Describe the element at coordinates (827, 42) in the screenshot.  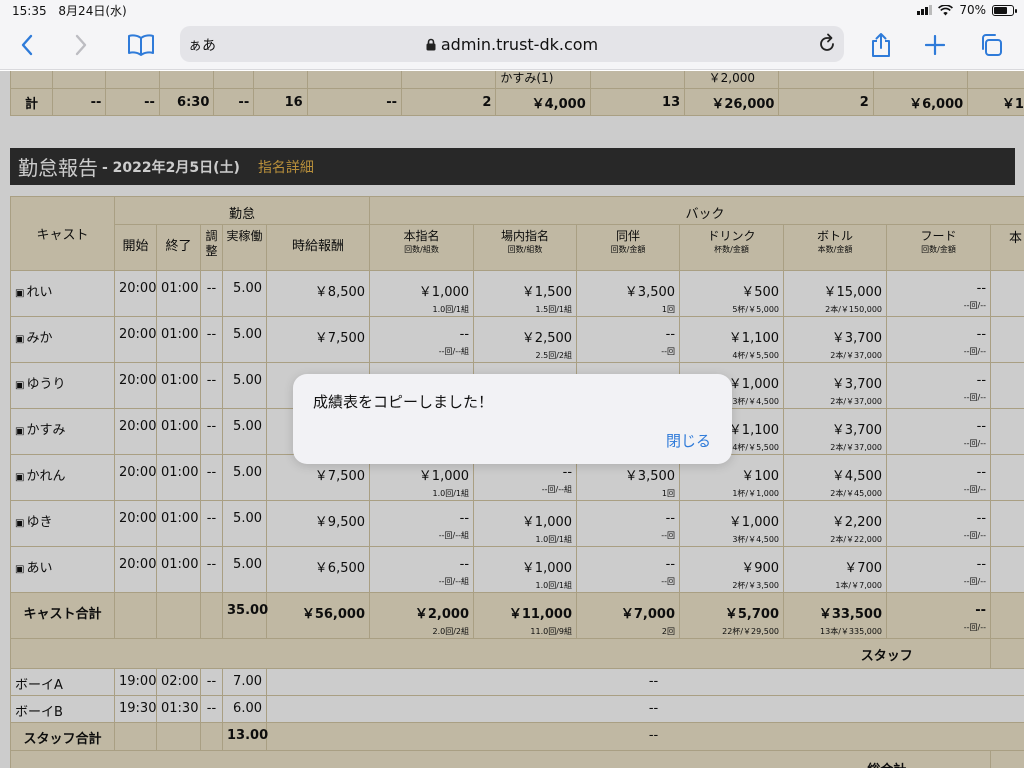
I see `reload-icon` at that location.